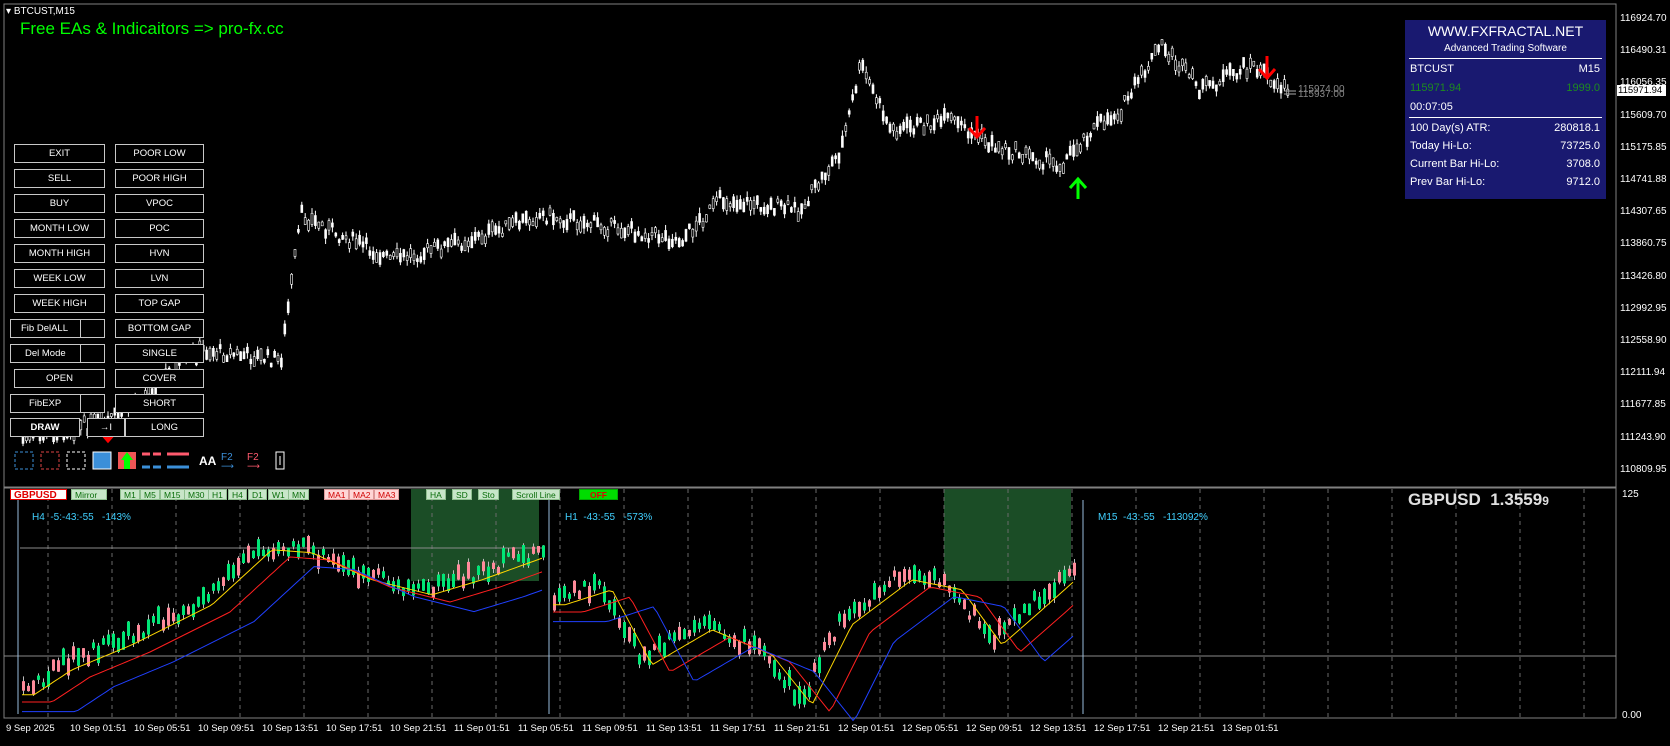 Image resolution: width=1670 pixels, height=746 pixels. I want to click on poor-low-button: POOR LOW, so click(159, 153).